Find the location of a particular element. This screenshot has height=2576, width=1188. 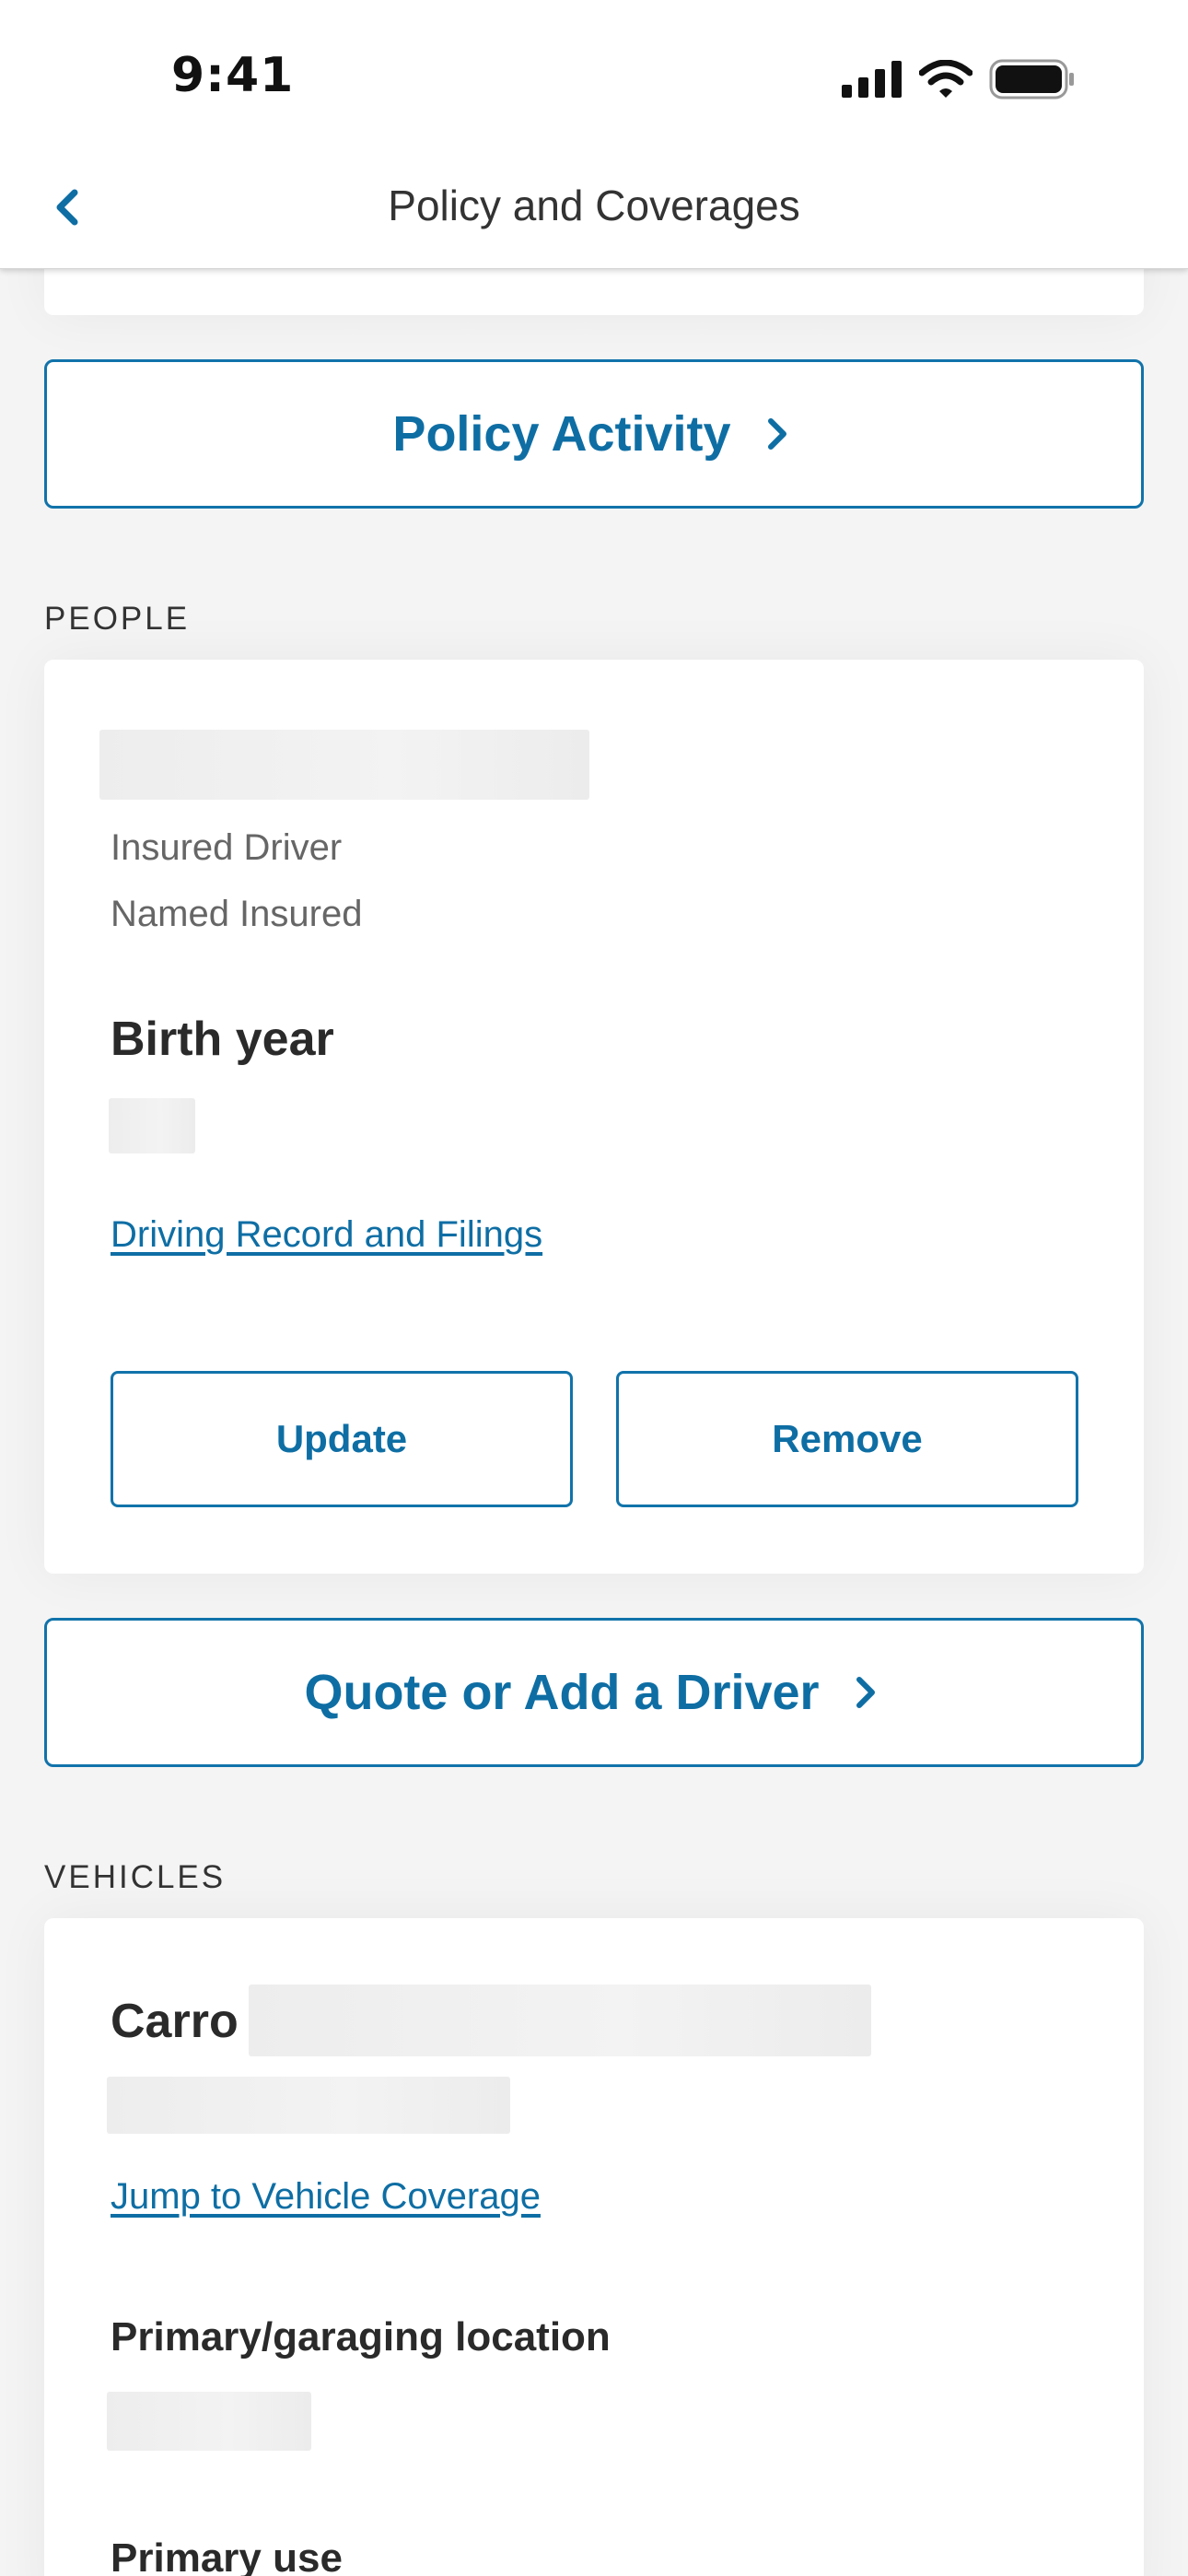

vehicle-name-prefix: Carro is located at coordinates (175, 2022).